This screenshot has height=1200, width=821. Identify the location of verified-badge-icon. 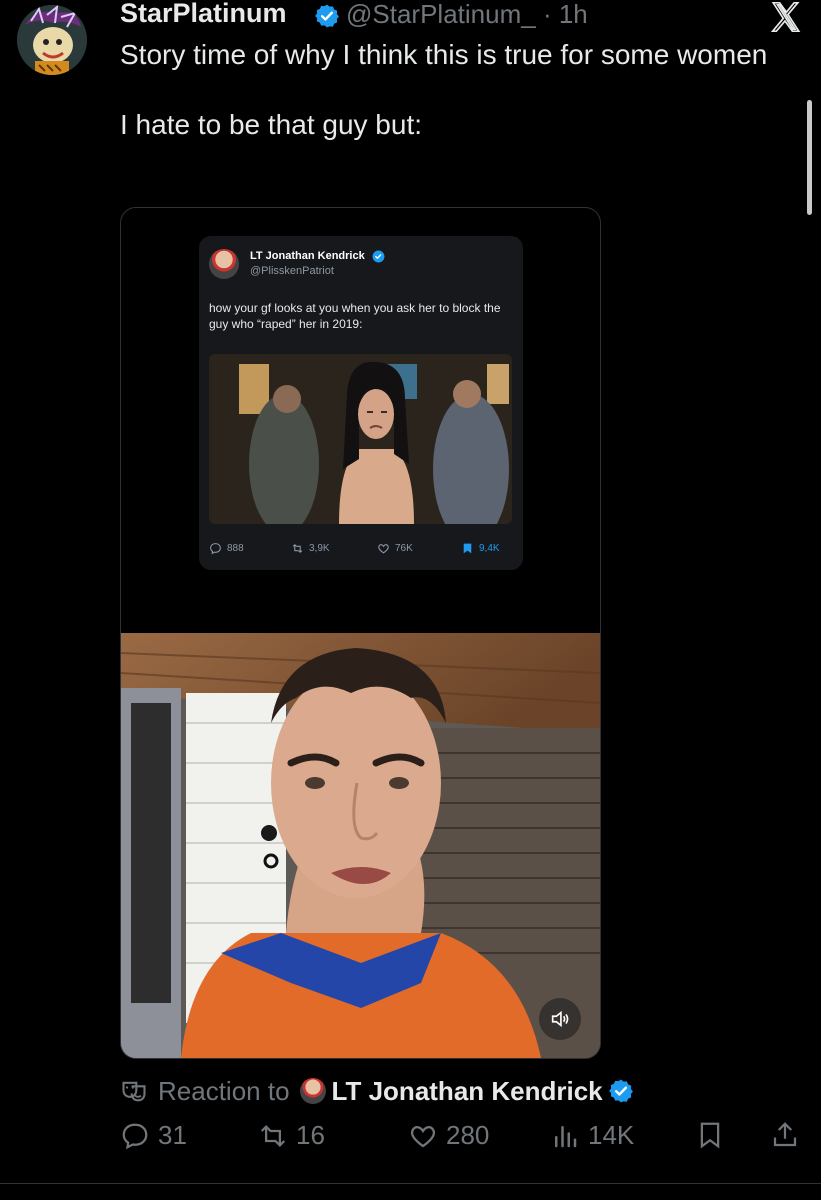
(327, 16).